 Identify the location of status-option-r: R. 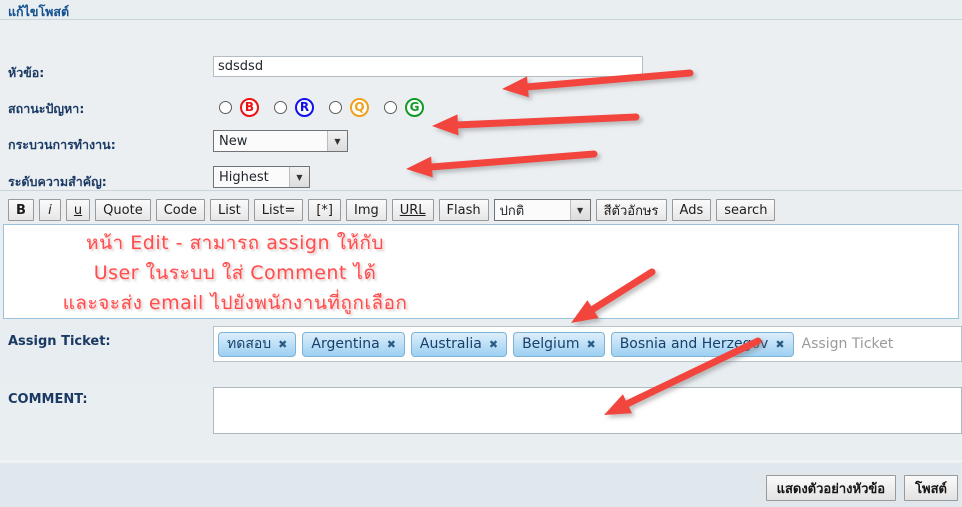
(294, 107).